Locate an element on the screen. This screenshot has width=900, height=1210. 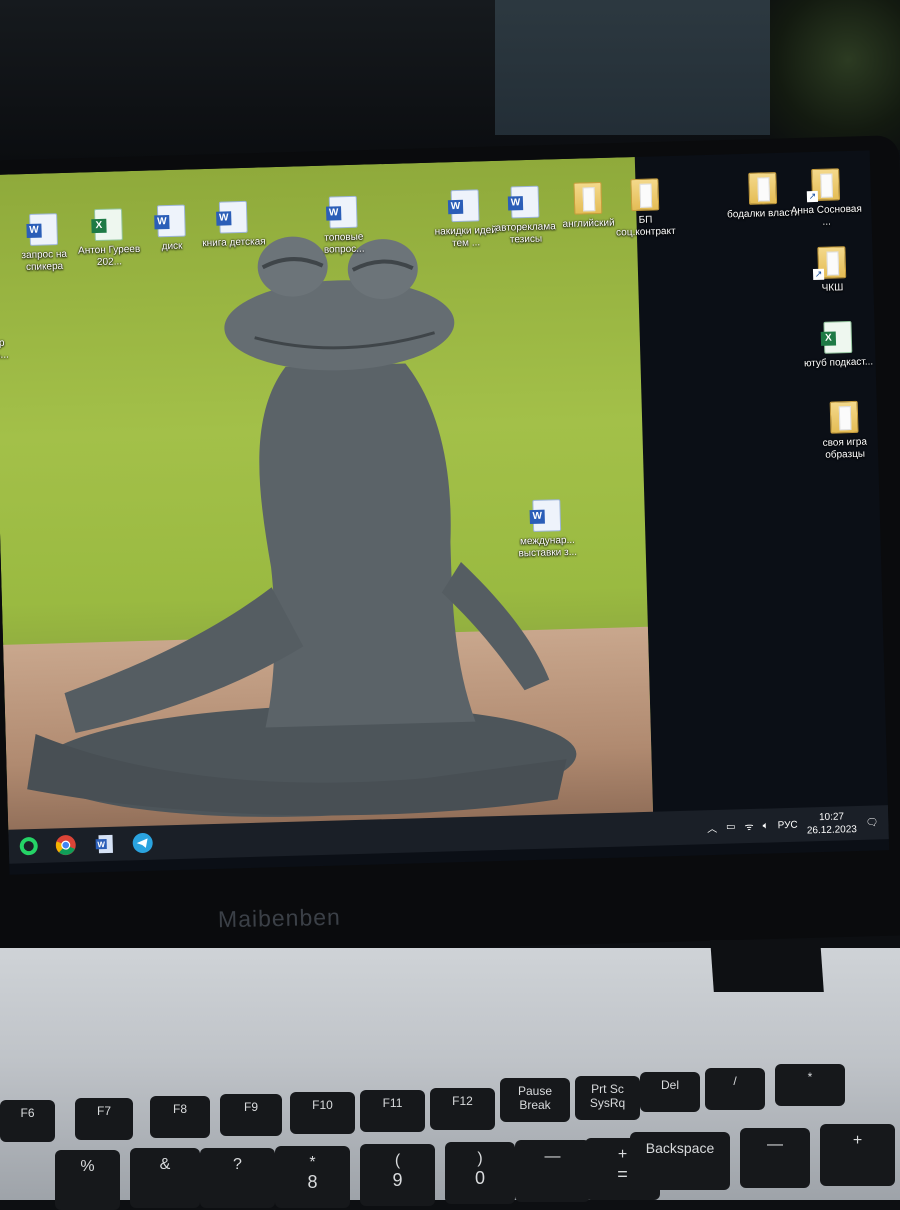
window-light is located at coordinates (635, 67).